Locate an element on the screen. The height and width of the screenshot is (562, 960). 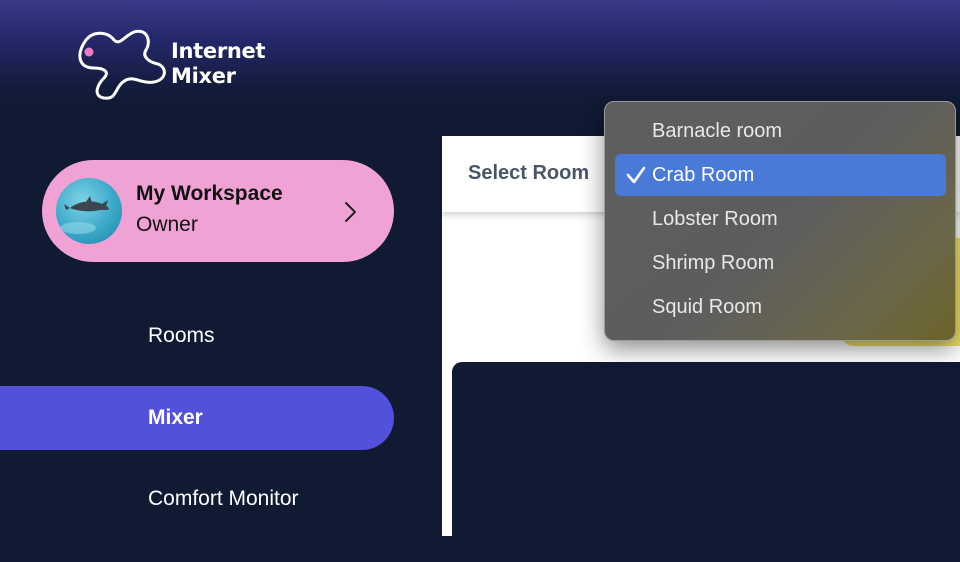
room-option-barnacle: Barnacle room is located at coordinates (780, 131).